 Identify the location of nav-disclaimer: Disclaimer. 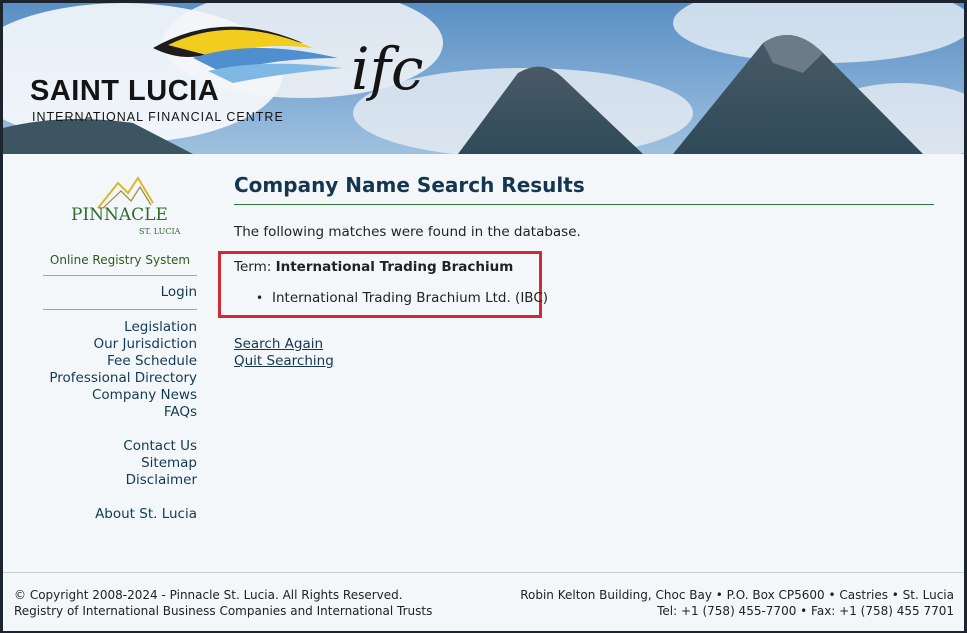
(120, 480).